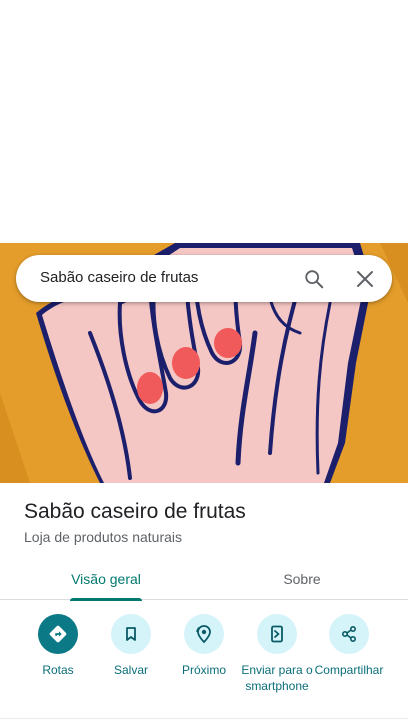 This screenshot has height=726, width=408. Describe the element at coordinates (203, 670) in the screenshot. I see `nearby-label: Próximo` at that location.